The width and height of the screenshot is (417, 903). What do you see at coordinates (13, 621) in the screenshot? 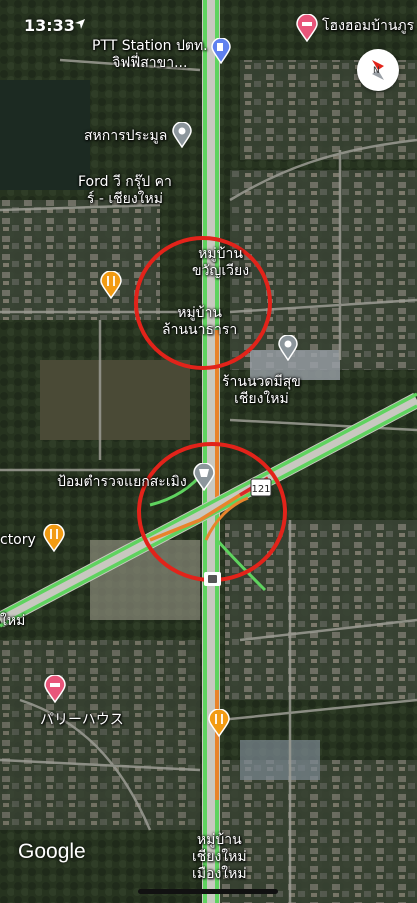
I see `place-label-edge: ใหม่` at bounding box center [13, 621].